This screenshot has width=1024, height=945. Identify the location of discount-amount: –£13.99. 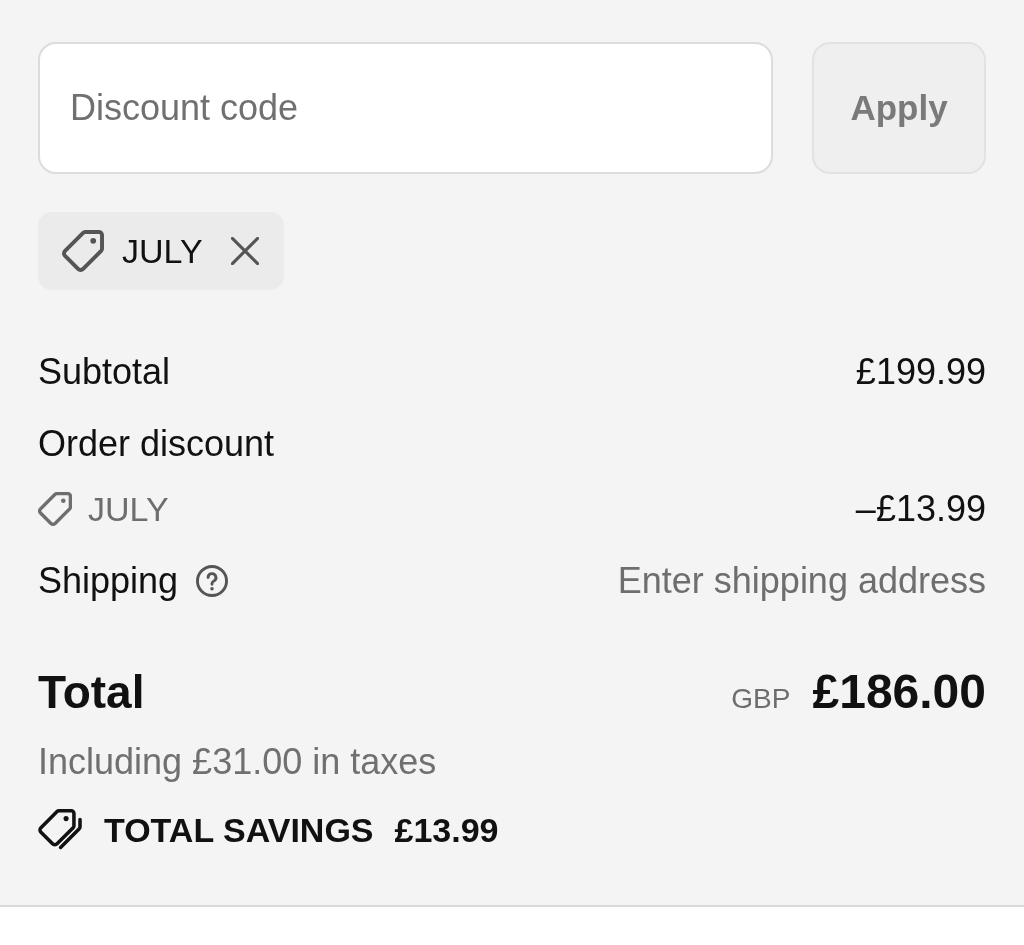
(920, 509).